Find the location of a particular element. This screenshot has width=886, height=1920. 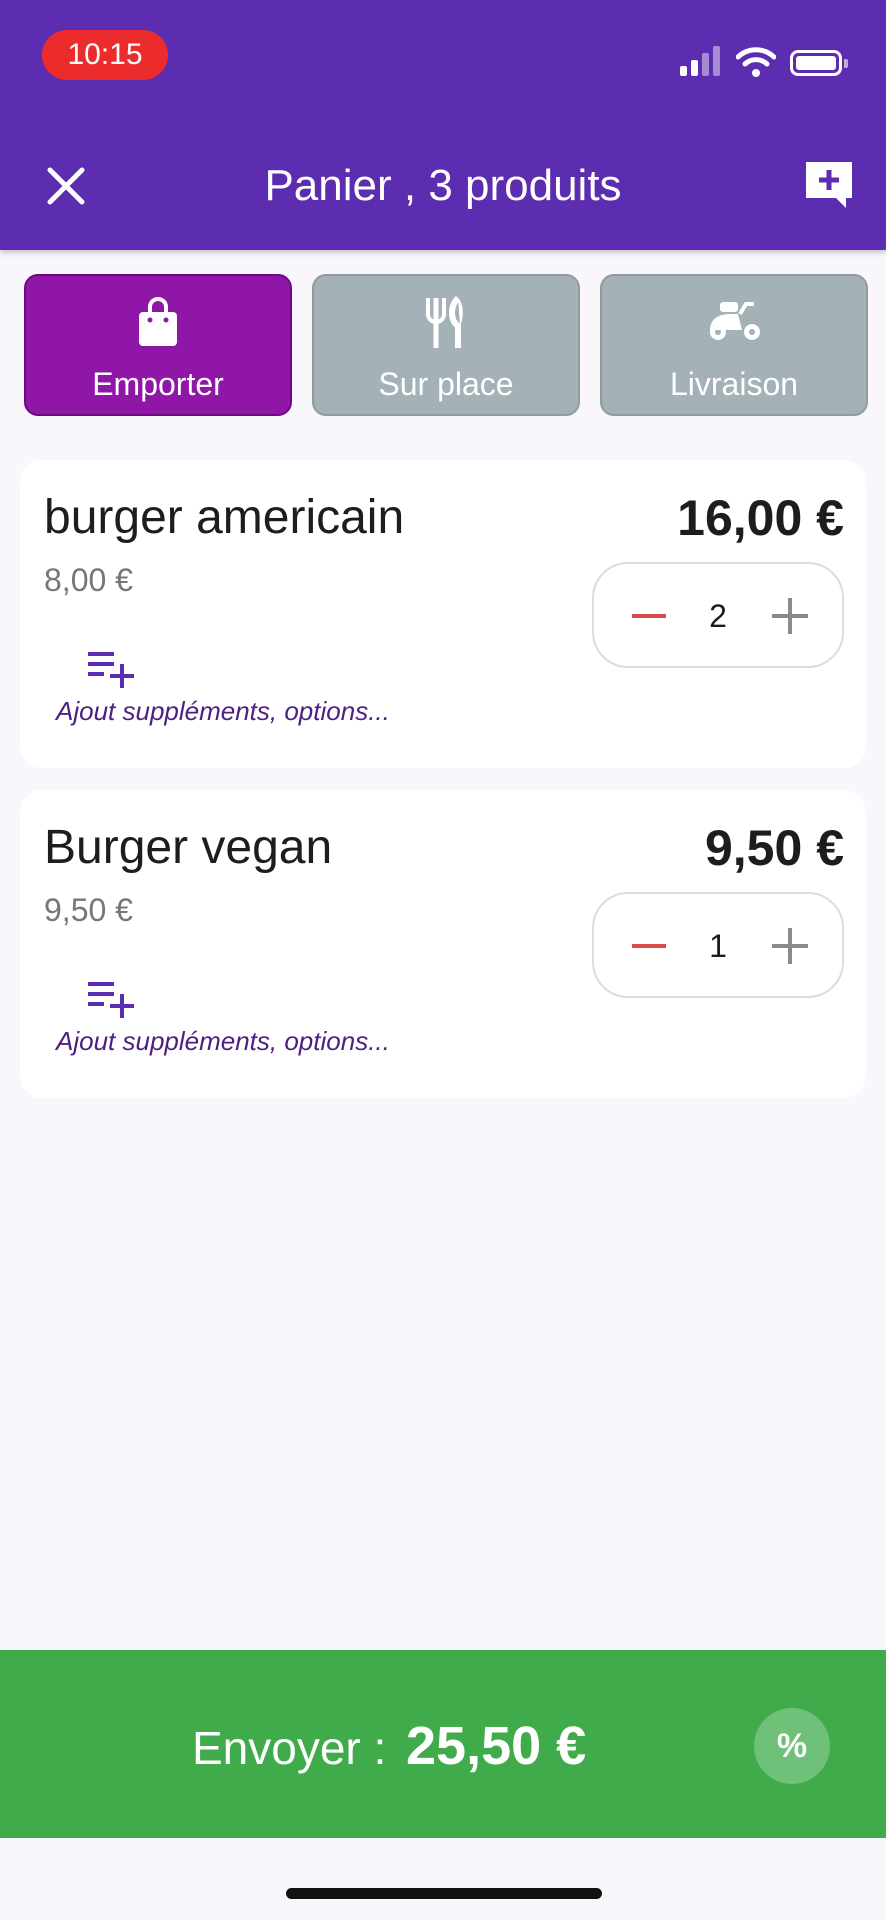

discount-button: % is located at coordinates (792, 1746).